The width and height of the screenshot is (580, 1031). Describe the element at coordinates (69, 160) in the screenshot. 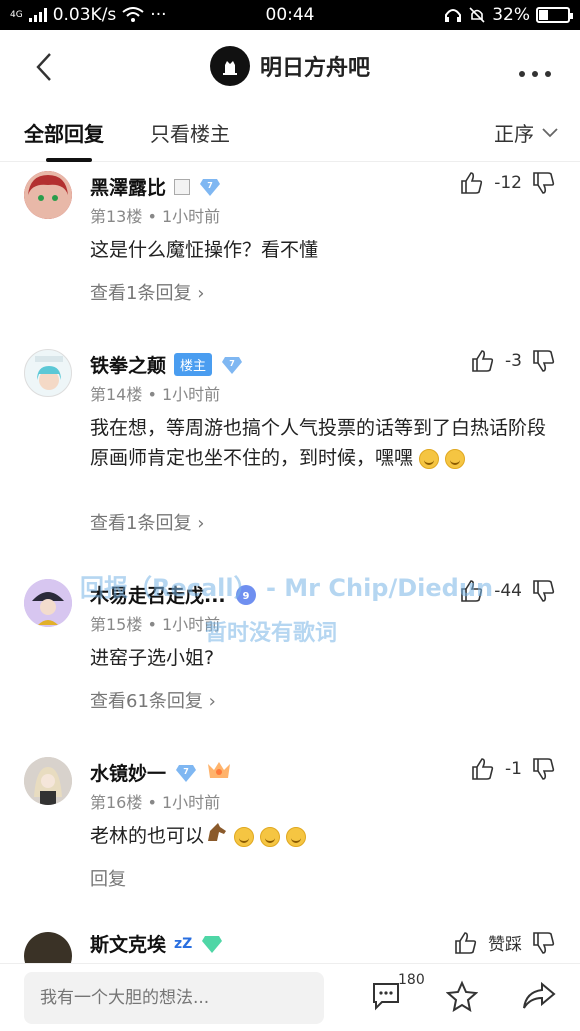

I see `active-tab-indicator` at that location.